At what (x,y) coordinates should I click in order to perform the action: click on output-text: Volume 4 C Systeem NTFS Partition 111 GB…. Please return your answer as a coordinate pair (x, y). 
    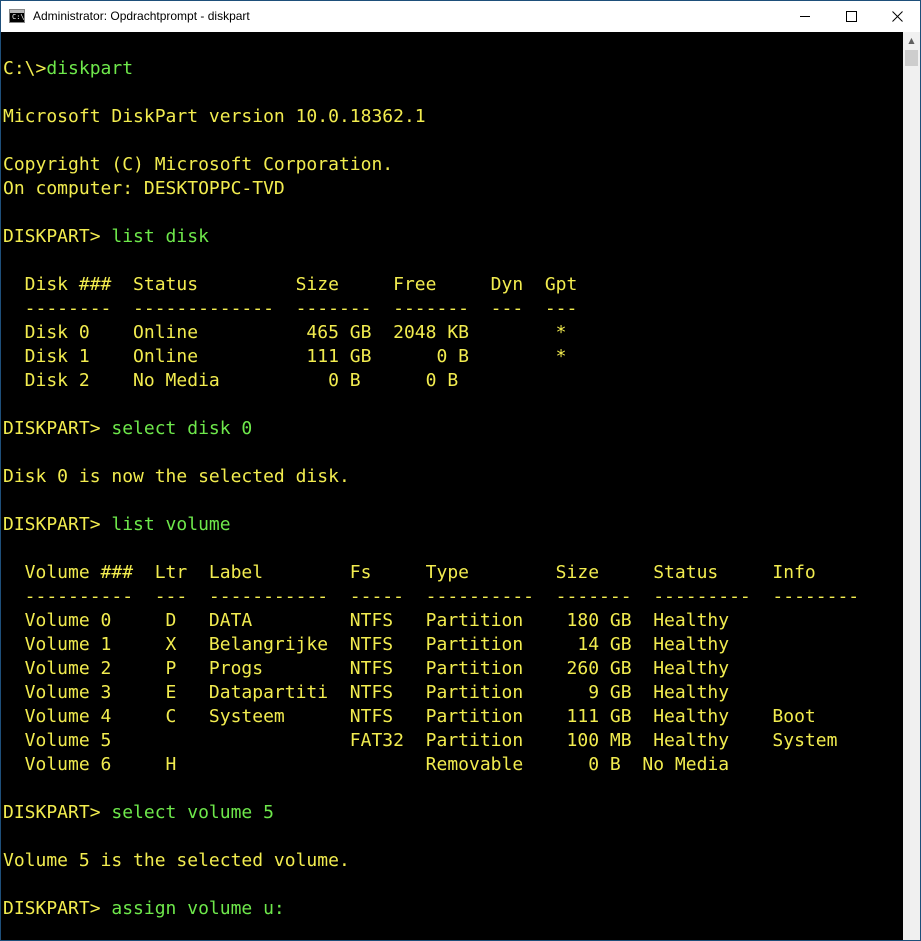
    Looking at the image, I should click on (409, 716).